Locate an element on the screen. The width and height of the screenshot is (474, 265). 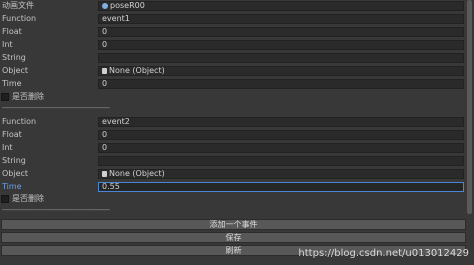
function-row: Function event2 is located at coordinates (233, 122).